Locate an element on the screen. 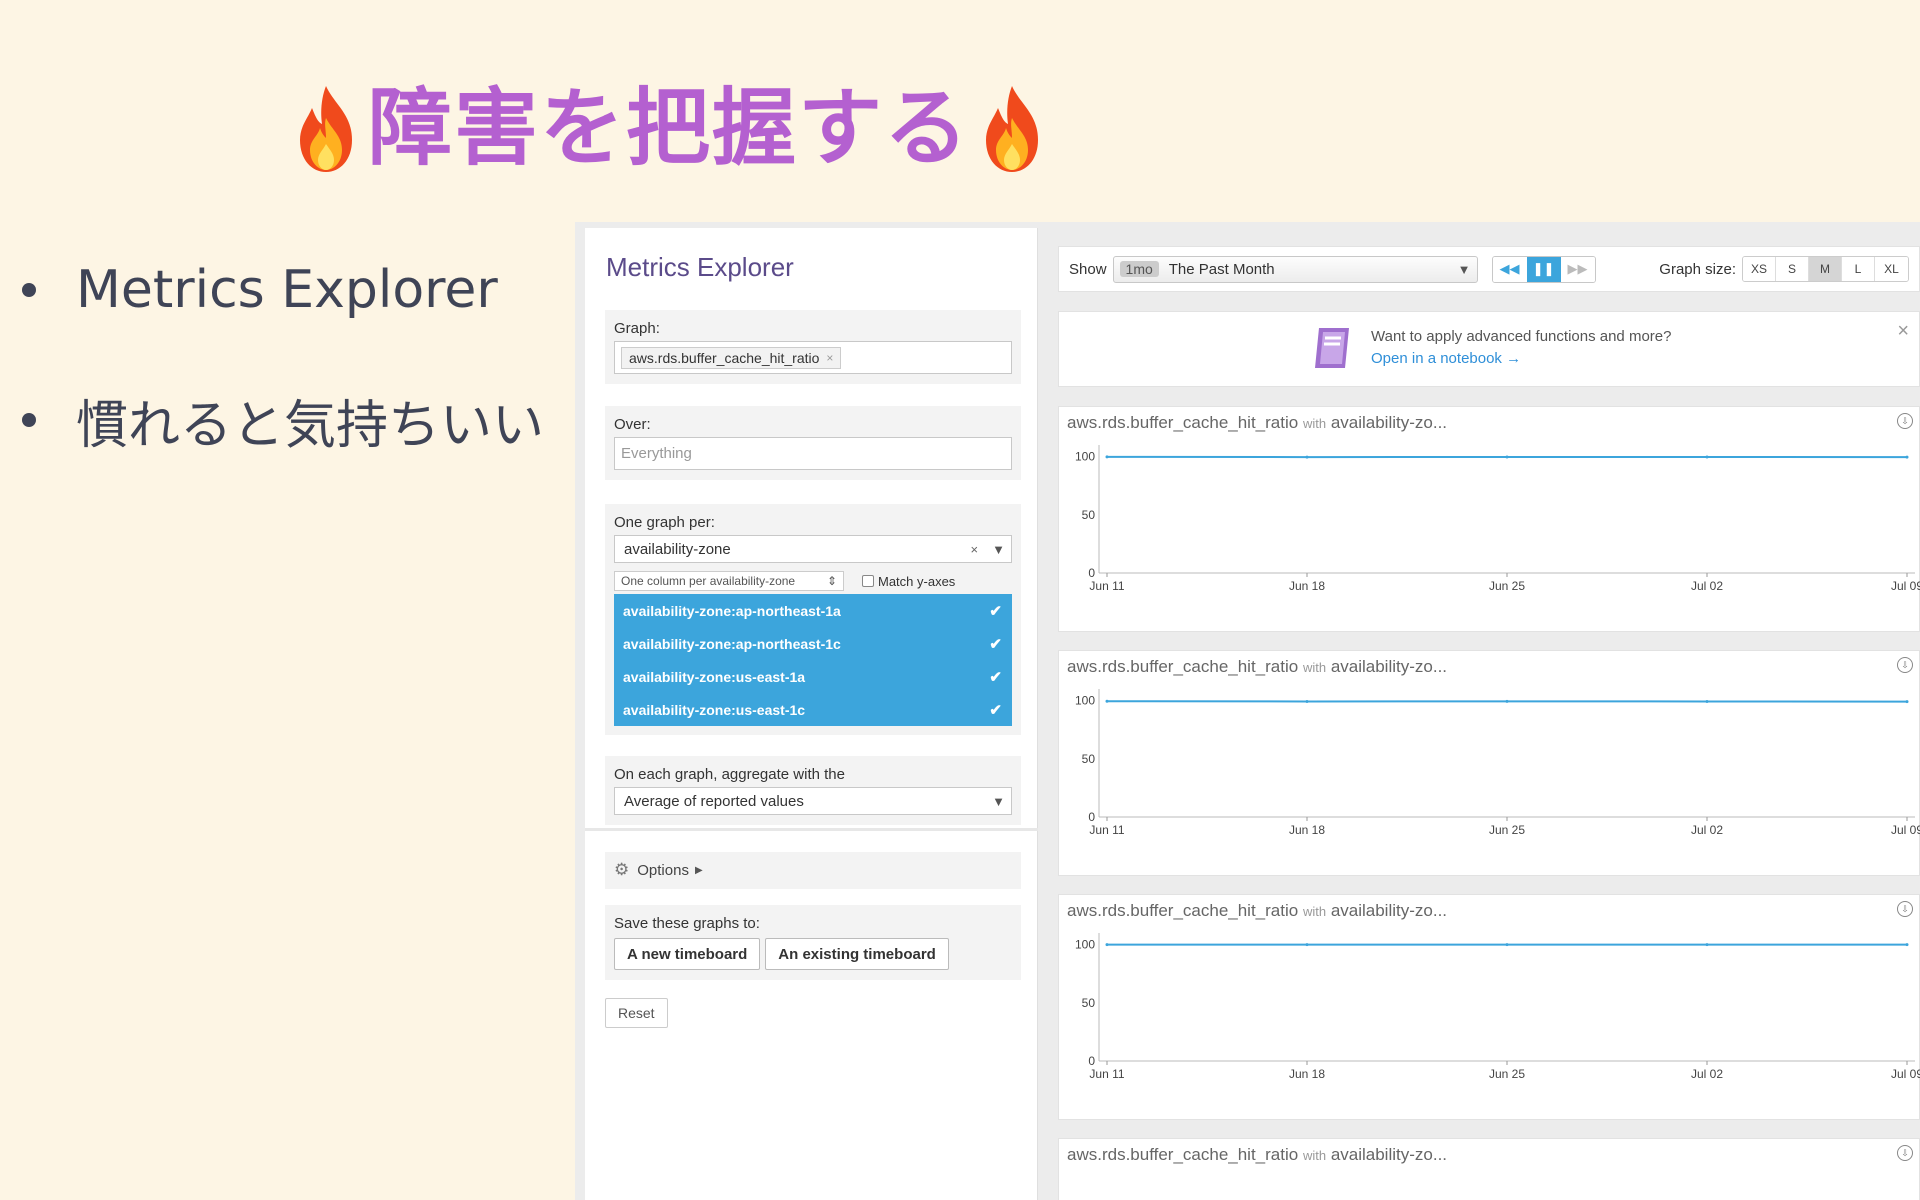 This screenshot has width=1920, height=1200. graph-section: Graph: aws.rds.buffer_cache_hit_ratio × is located at coordinates (813, 347).